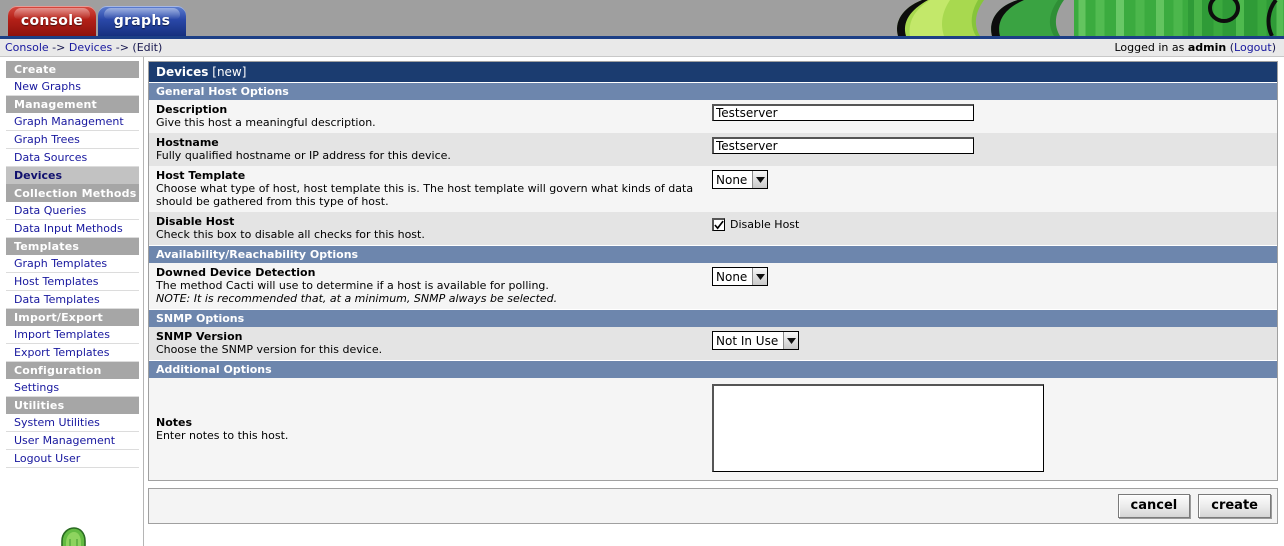  I want to click on description-input, so click(843, 112).